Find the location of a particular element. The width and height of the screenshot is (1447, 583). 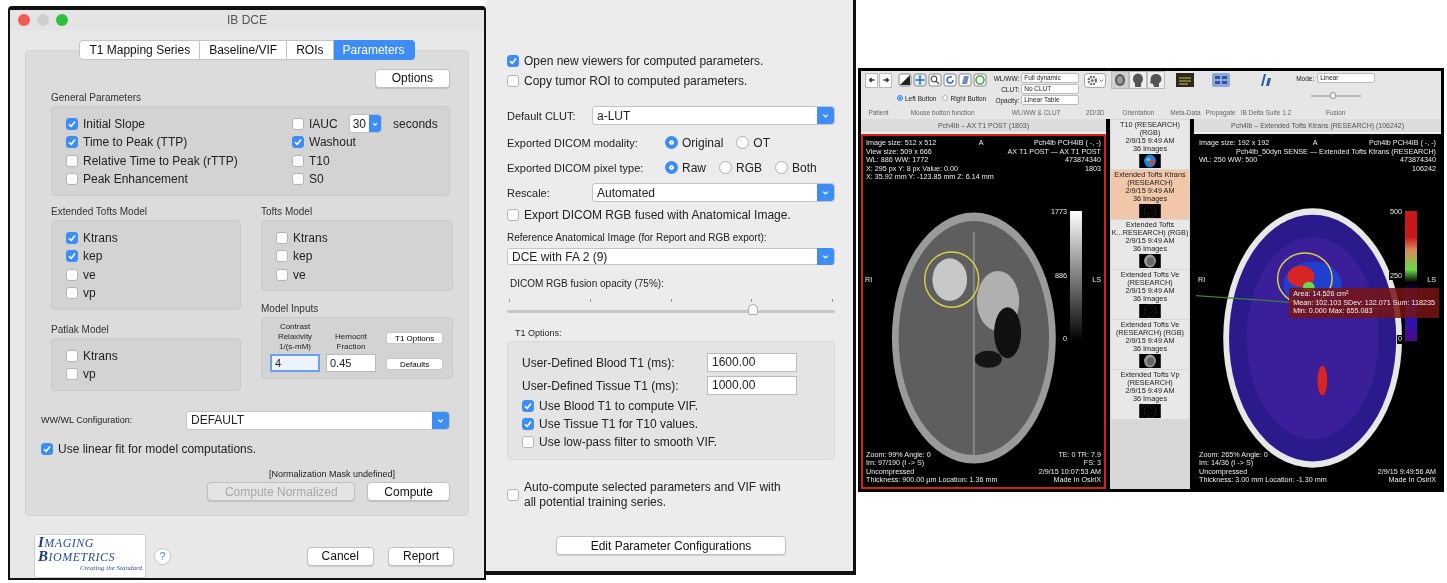

zoom-button is located at coordinates (62, 20).